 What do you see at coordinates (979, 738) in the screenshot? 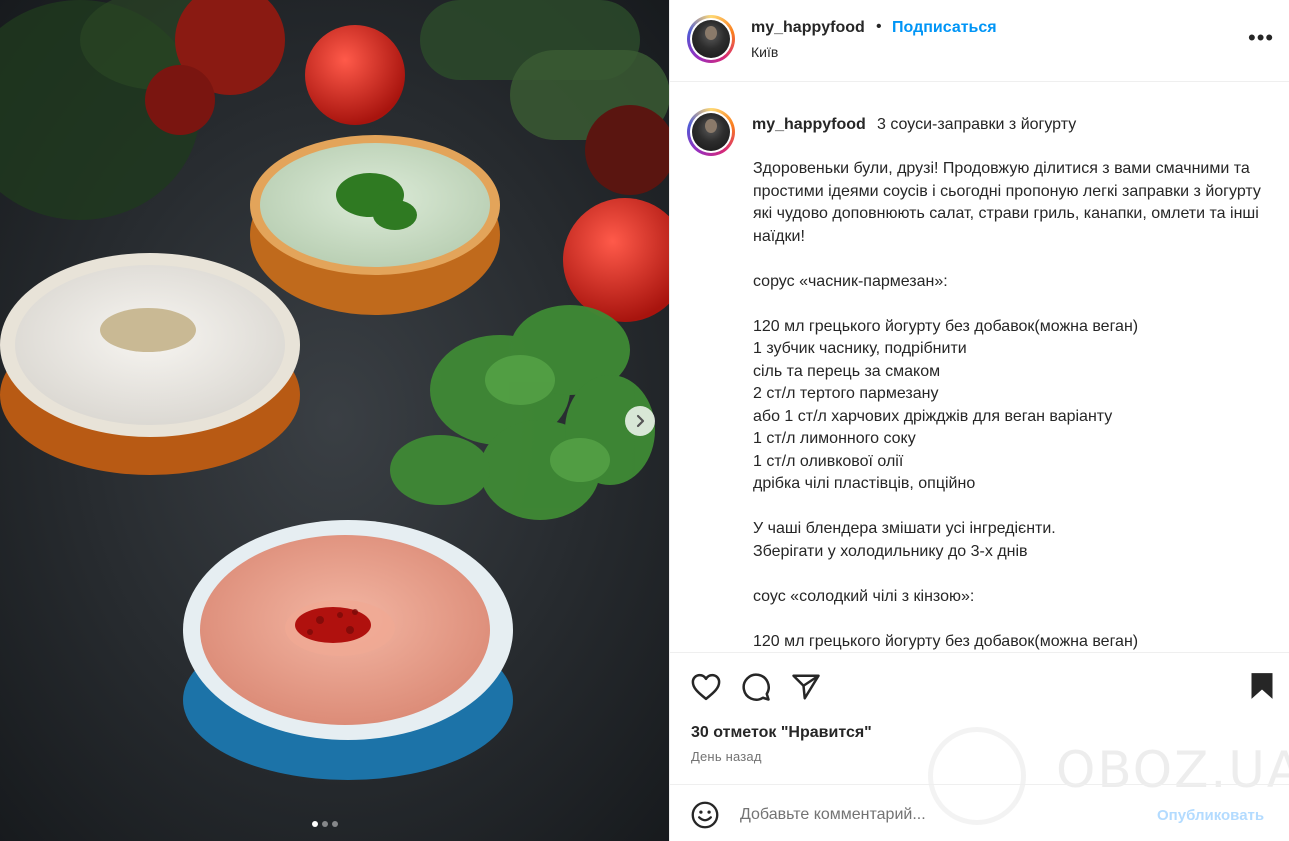
I see `post-actions: OBOZ.UA 30 отметок "Нравится" День назад` at bounding box center [979, 738].